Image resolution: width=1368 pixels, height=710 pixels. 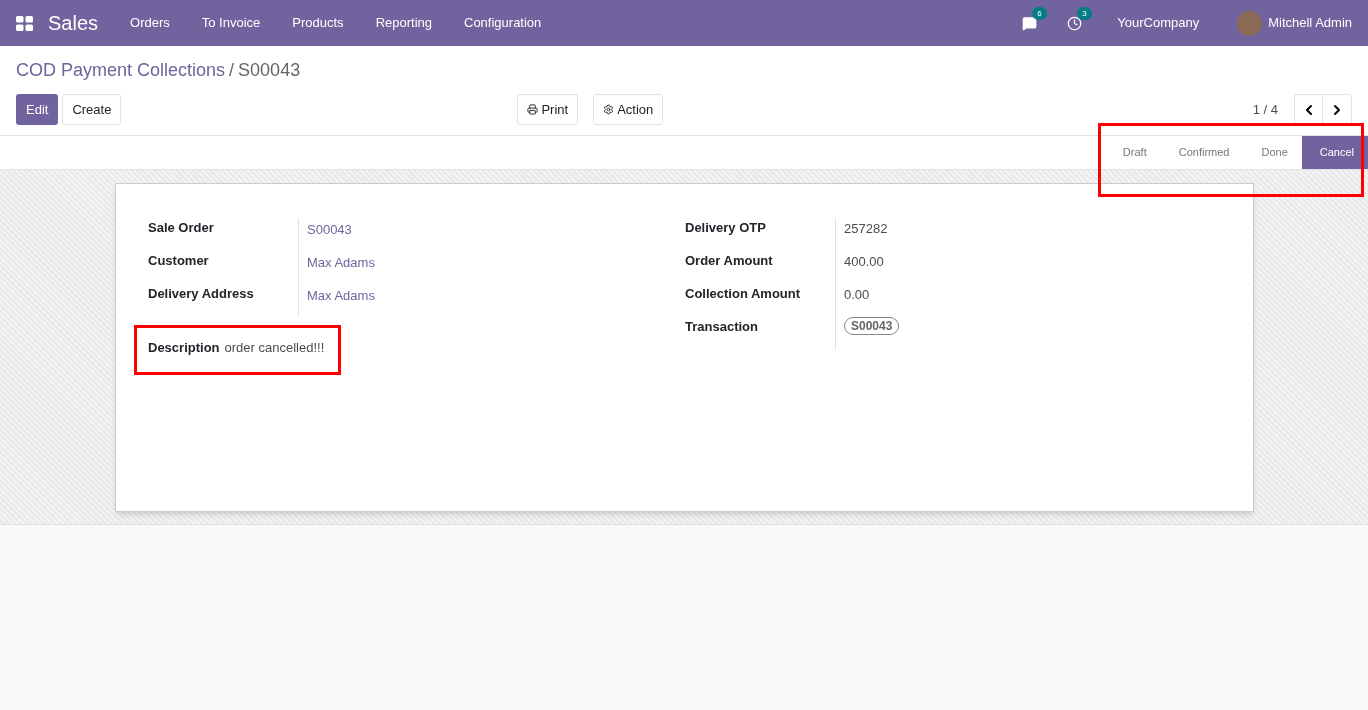 I want to click on print-icon, so click(x=533, y=109).